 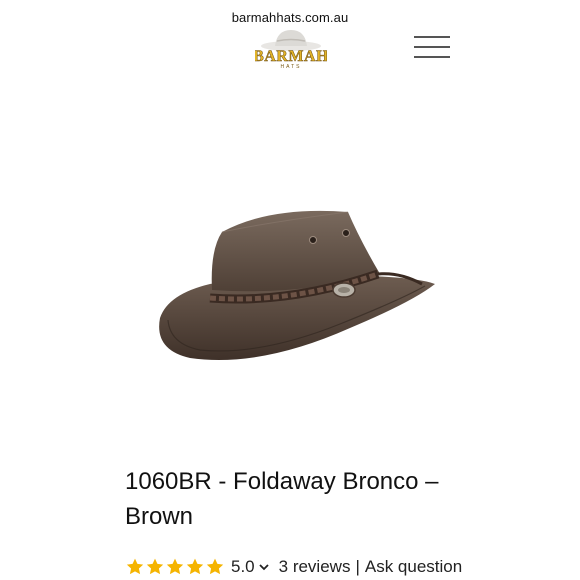 I want to click on svg-text: BARMAH, so click(x=291, y=56).